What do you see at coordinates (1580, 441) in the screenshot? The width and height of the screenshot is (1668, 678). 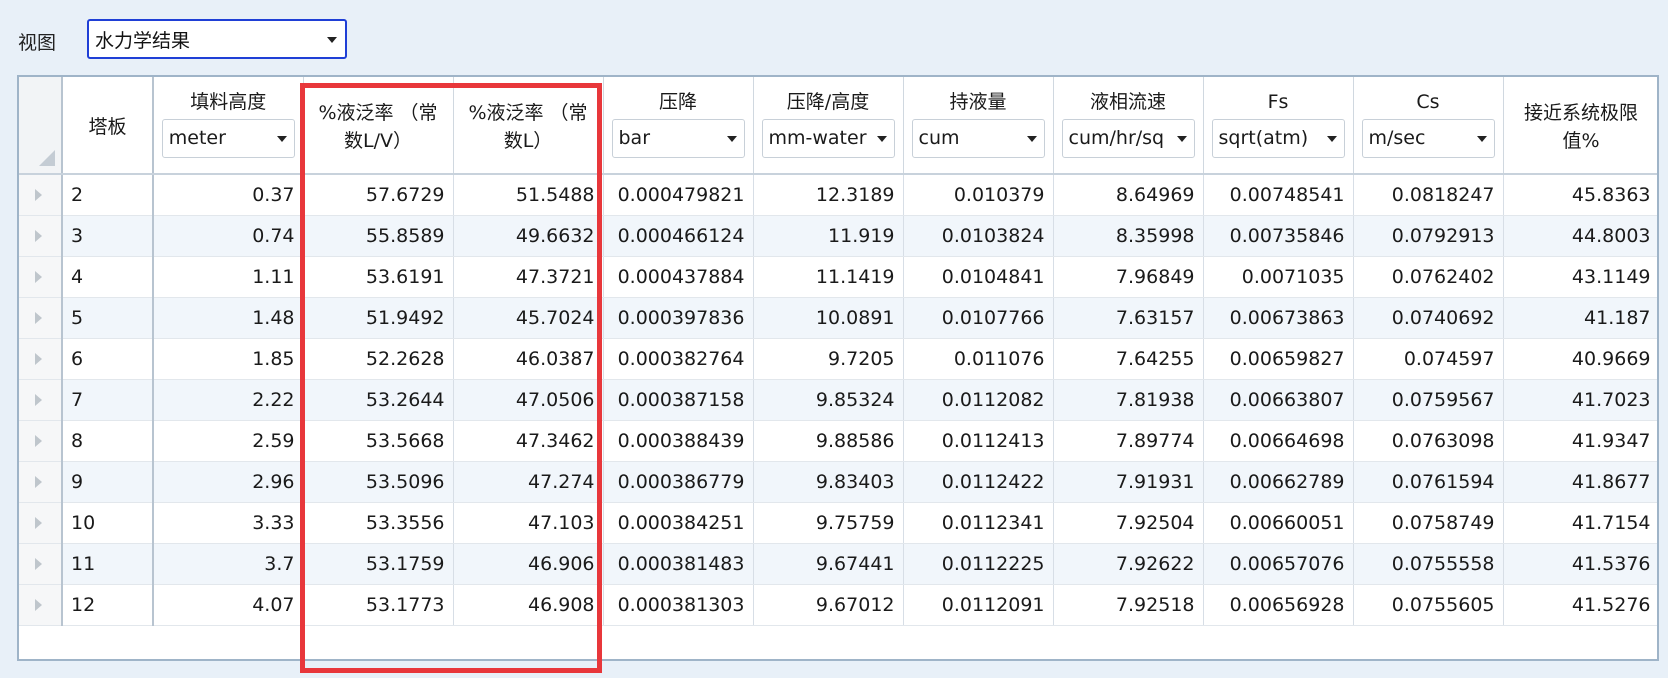 I see `value-cell: 41.9347` at bounding box center [1580, 441].